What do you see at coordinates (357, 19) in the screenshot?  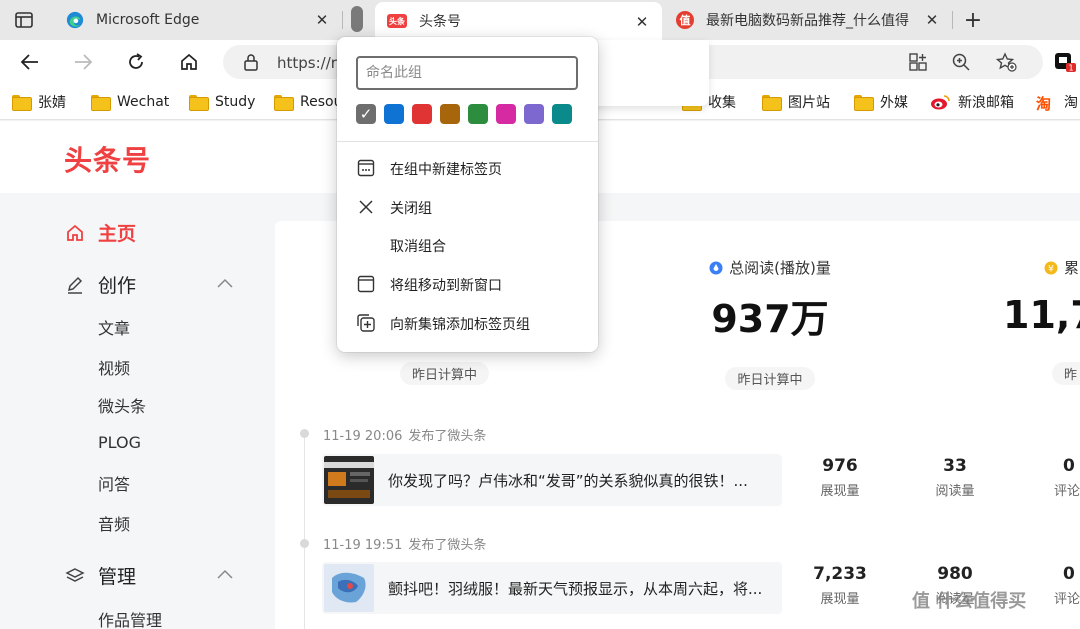 I see `tab-group-indicator` at bounding box center [357, 19].